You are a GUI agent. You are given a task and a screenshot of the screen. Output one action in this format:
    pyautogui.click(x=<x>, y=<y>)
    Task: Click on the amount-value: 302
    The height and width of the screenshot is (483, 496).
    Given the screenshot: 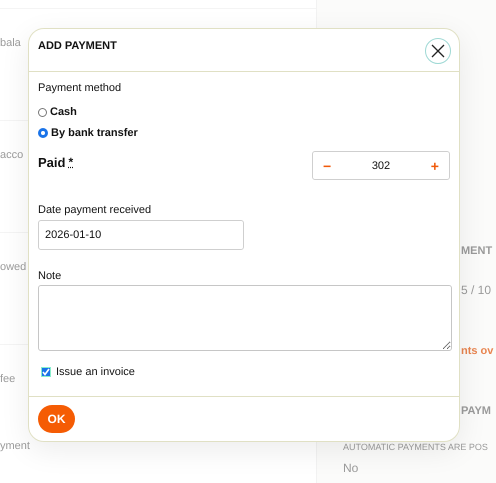 What is the action you would take?
    pyautogui.click(x=381, y=166)
    